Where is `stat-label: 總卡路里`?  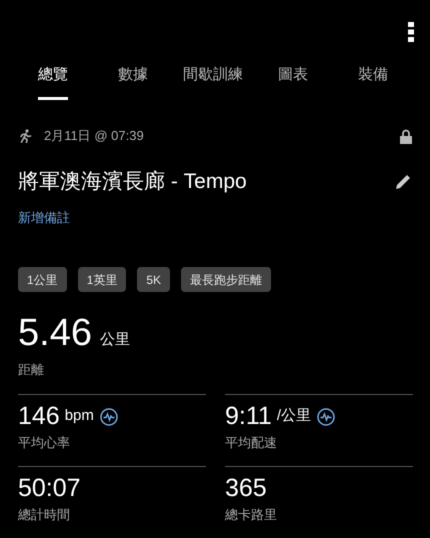
stat-label: 總卡路里 is located at coordinates (251, 515).